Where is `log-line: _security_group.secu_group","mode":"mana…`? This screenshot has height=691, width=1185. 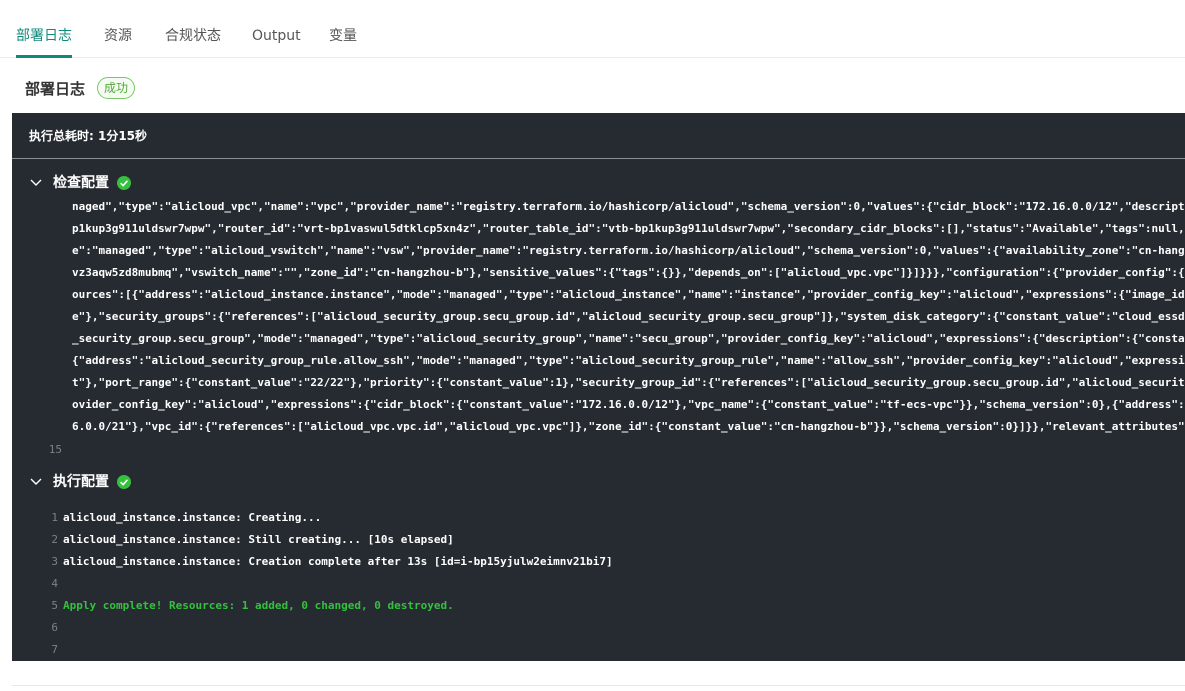 log-line: _security_group.secu_group","mode":"mana… is located at coordinates (628, 338).